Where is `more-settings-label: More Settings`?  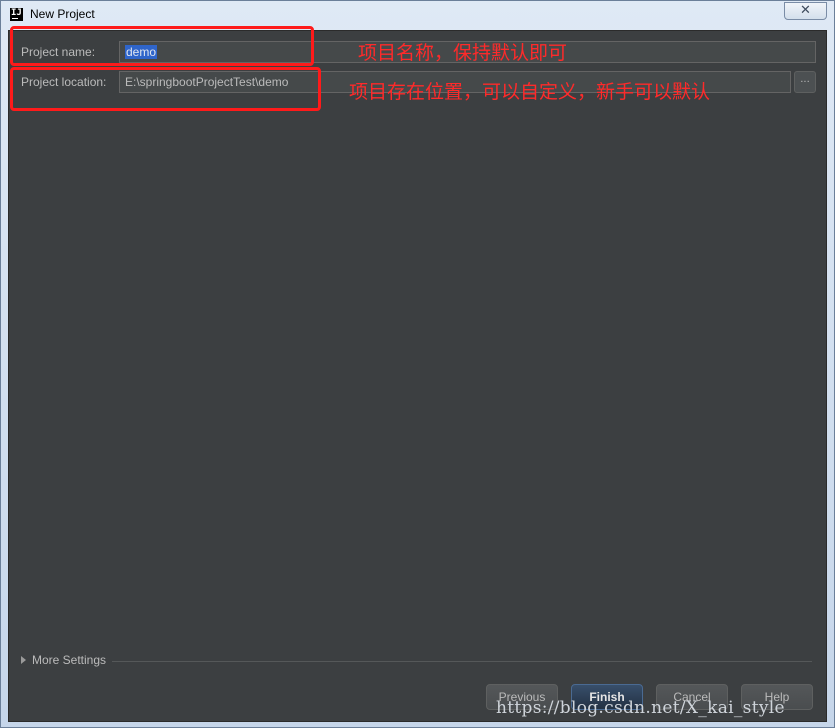 more-settings-label: More Settings is located at coordinates (69, 660).